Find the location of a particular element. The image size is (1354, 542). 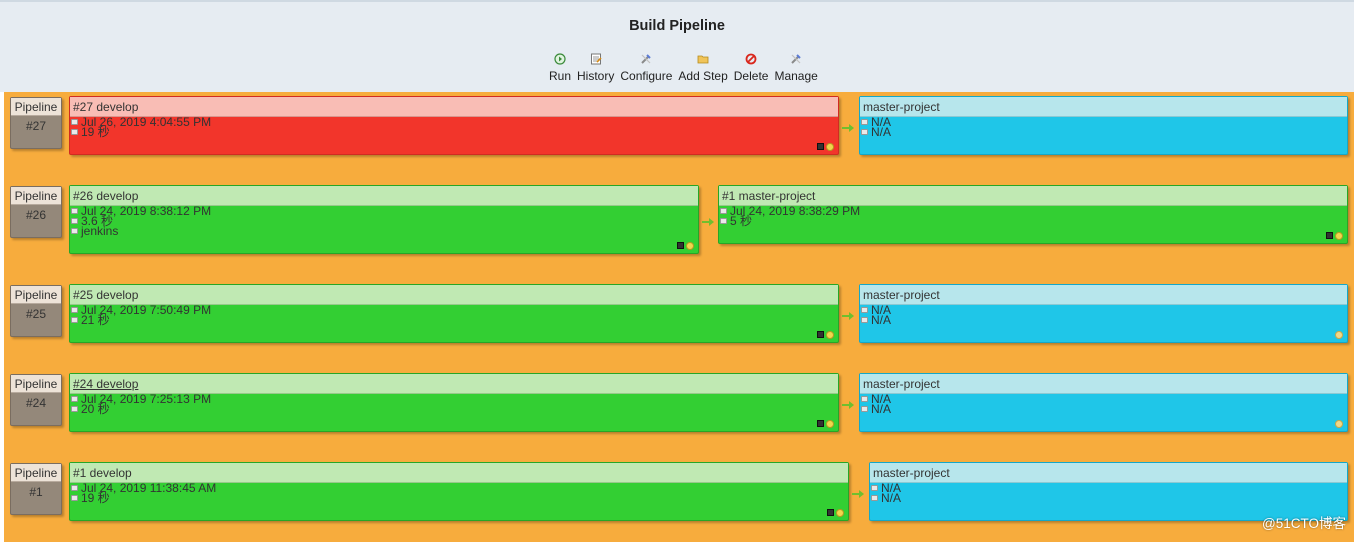

pipeline-number: #26 is located at coordinates (36, 215).